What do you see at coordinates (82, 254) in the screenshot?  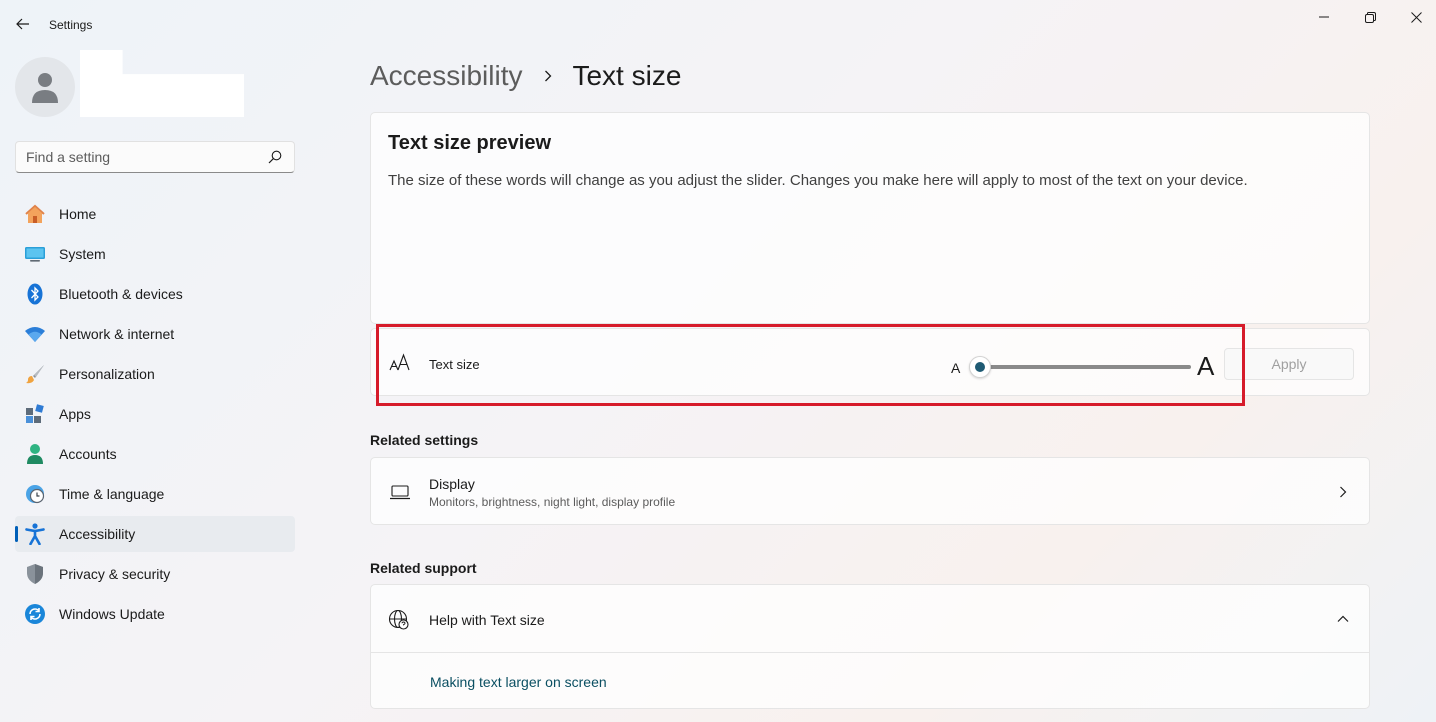 I see `sidebar-item-label: System` at bounding box center [82, 254].